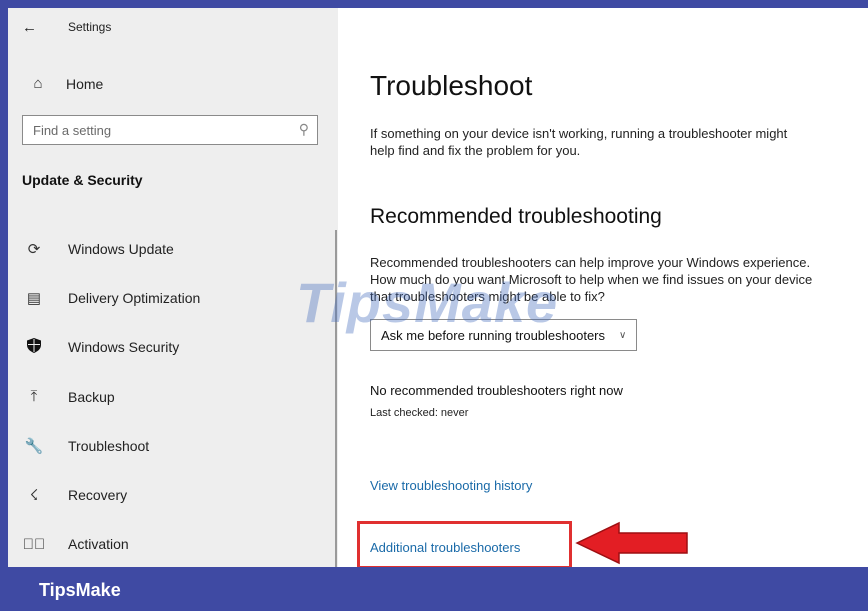 The image size is (868, 611). I want to click on shield-icon, so click(34, 347).